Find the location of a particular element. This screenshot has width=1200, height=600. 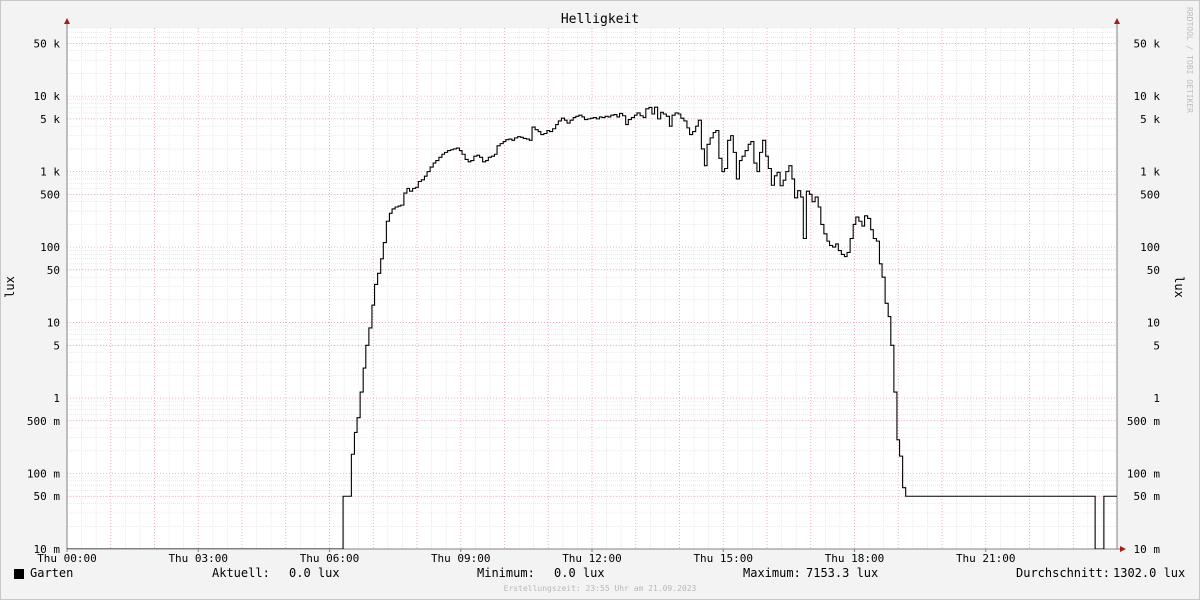

x-tick-label: Thu 21:00 is located at coordinates (986, 558).